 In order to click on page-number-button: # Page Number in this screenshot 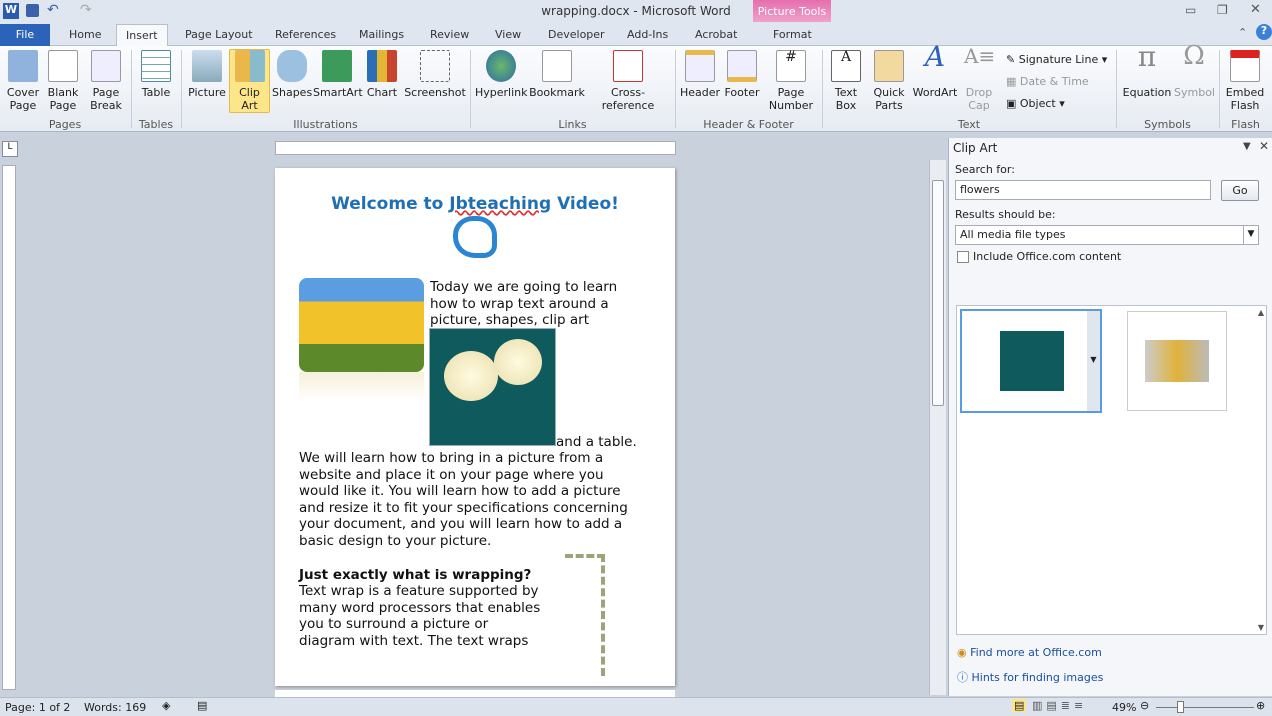, I will do `click(791, 81)`.